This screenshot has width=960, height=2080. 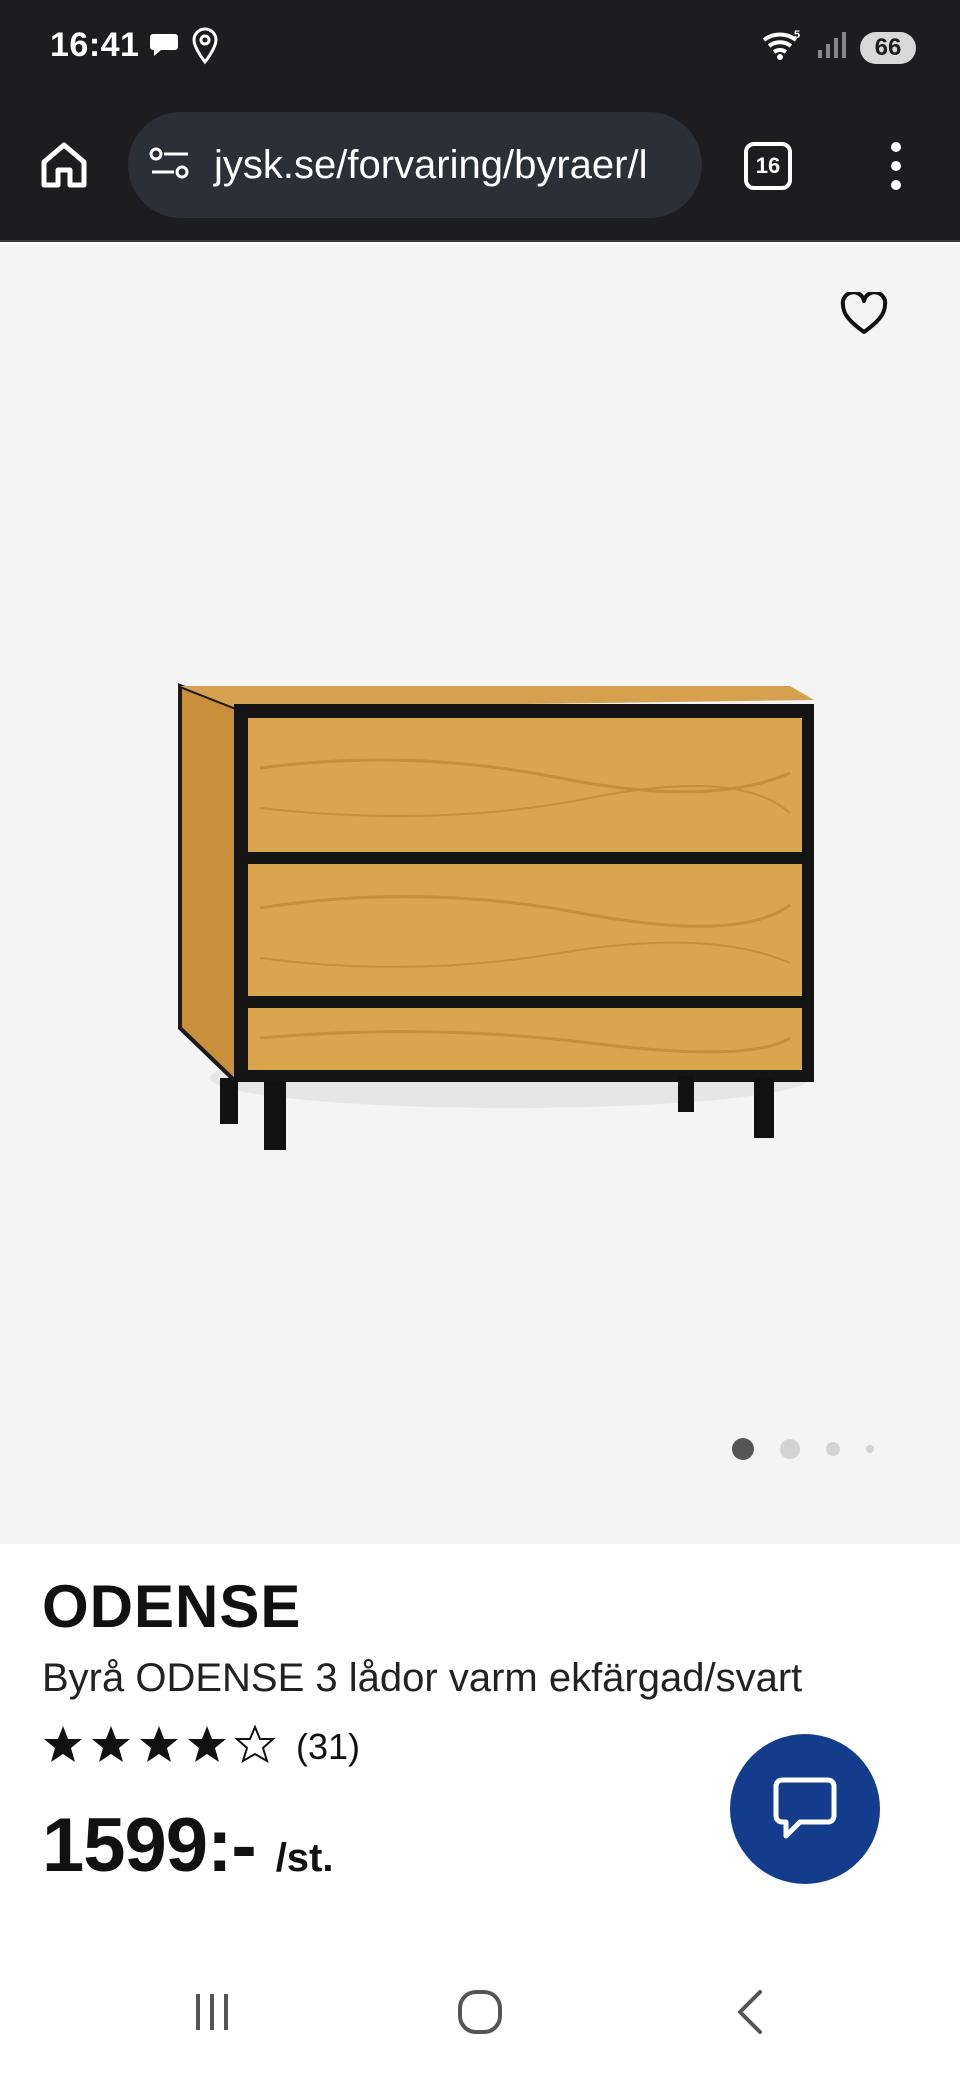 What do you see at coordinates (896, 166) in the screenshot?
I see `more-vert-icon` at bounding box center [896, 166].